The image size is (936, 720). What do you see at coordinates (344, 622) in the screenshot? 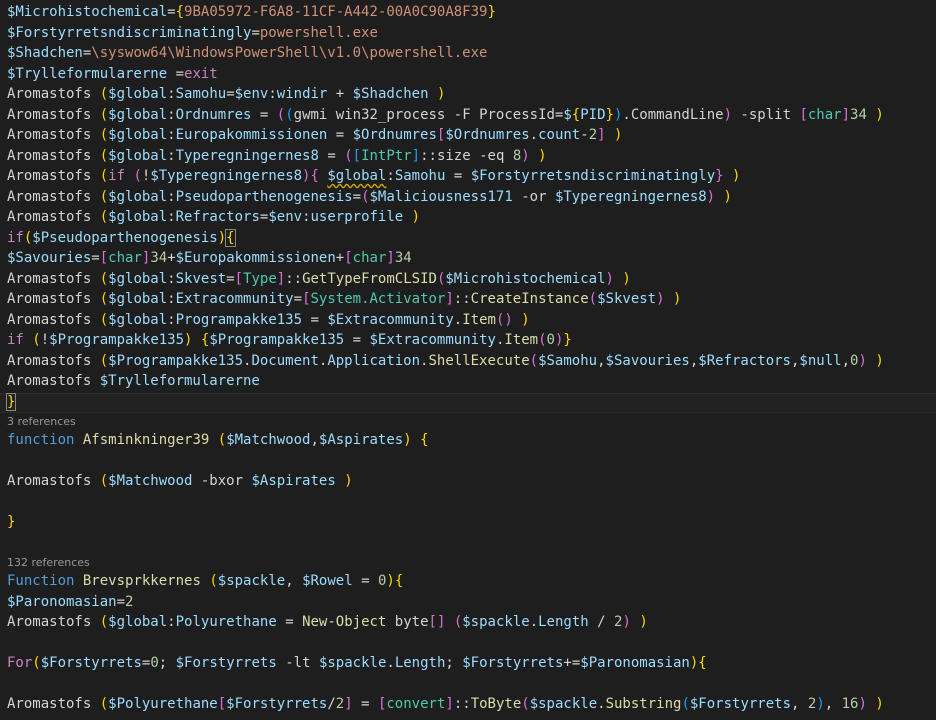
I see `code-token: New-Object` at bounding box center [344, 622].